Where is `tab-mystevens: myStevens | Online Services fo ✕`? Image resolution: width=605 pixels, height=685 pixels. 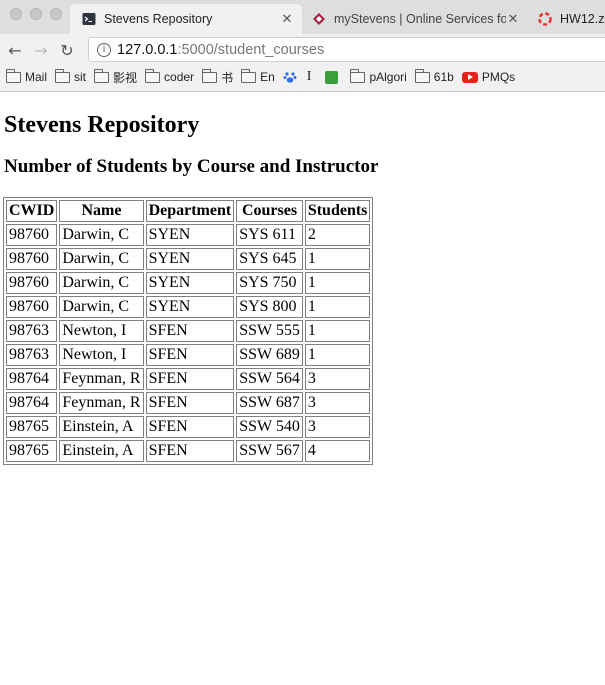
tab-mystevens: myStevens | Online Services fo ✕ is located at coordinates (415, 19).